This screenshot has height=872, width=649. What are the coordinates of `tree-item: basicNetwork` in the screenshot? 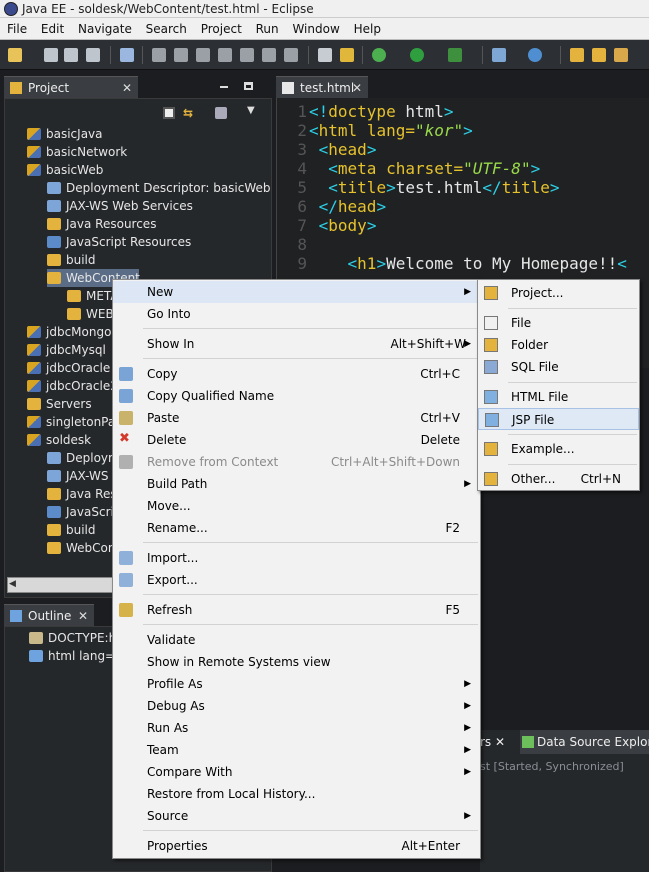 It's located at (77, 152).